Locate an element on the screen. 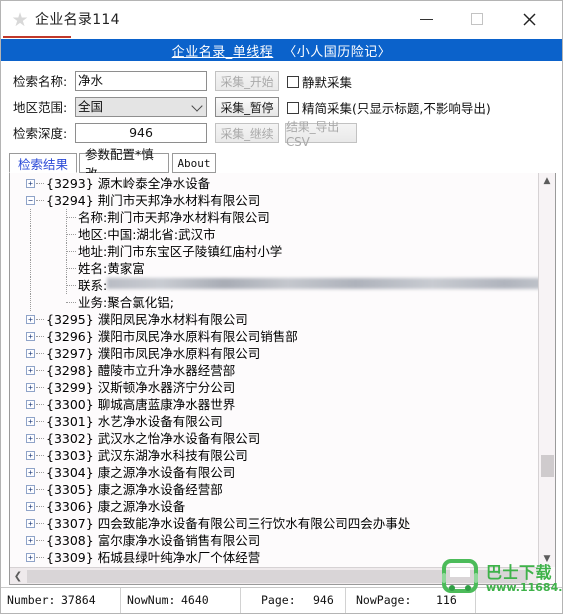 The width and height of the screenshot is (563, 614). status-number-label: Number: is located at coordinates (31, 600).